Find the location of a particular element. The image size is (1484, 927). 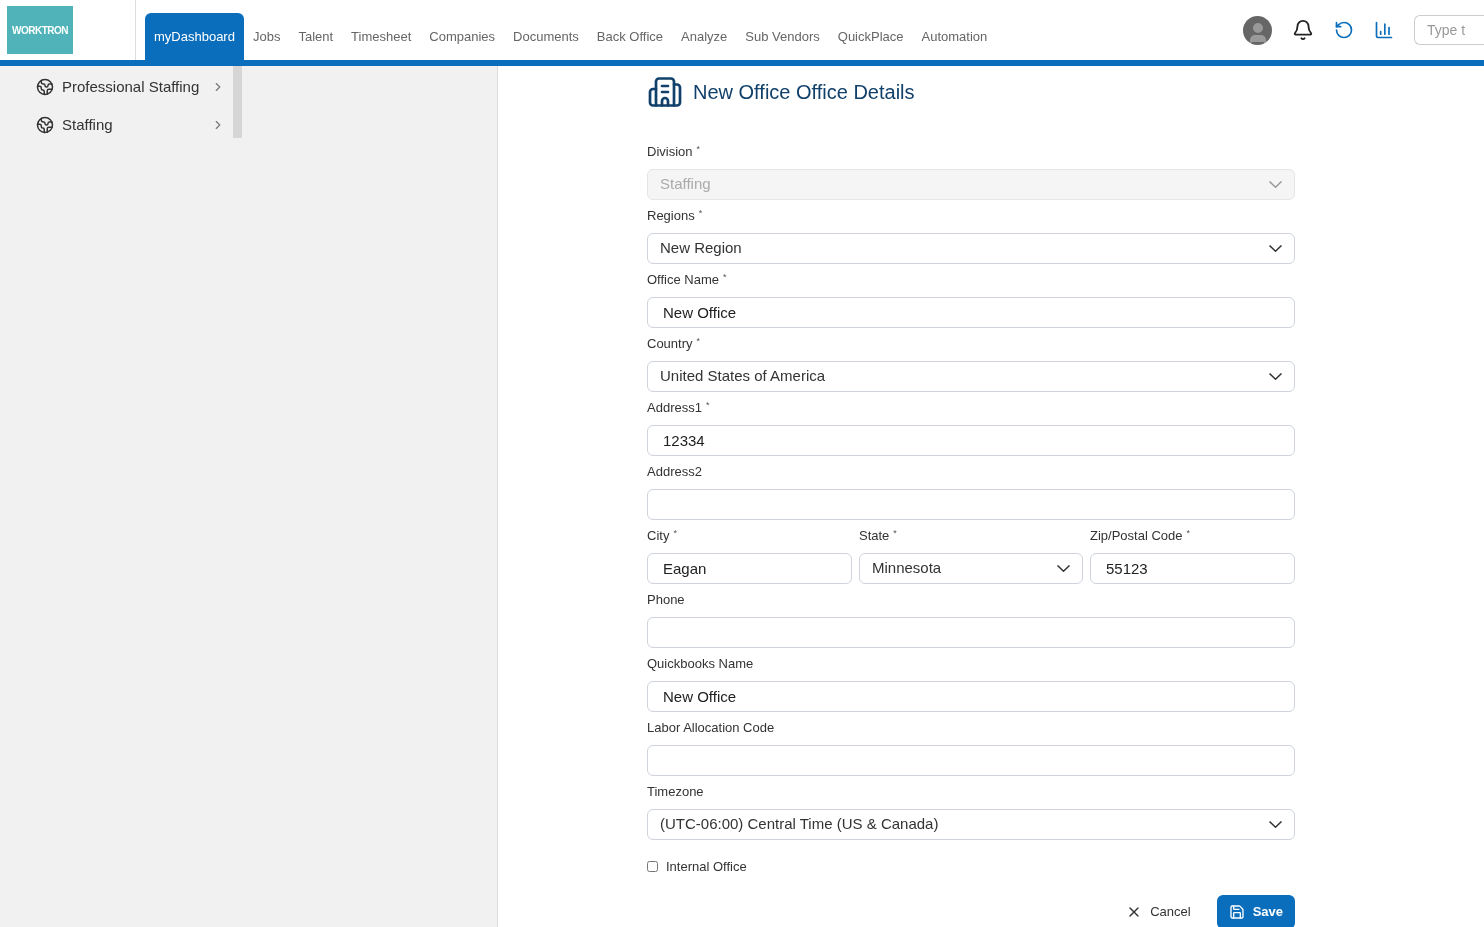

cancel-button: Cancel is located at coordinates (1158, 911).